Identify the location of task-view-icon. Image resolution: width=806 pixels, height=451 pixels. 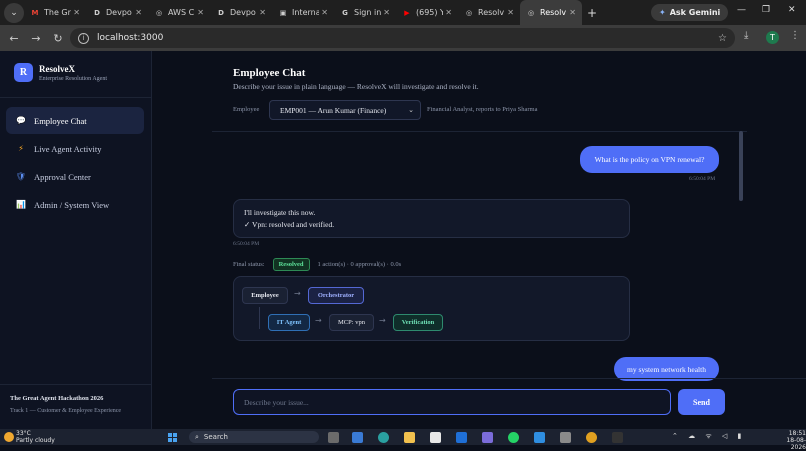
(333, 437).